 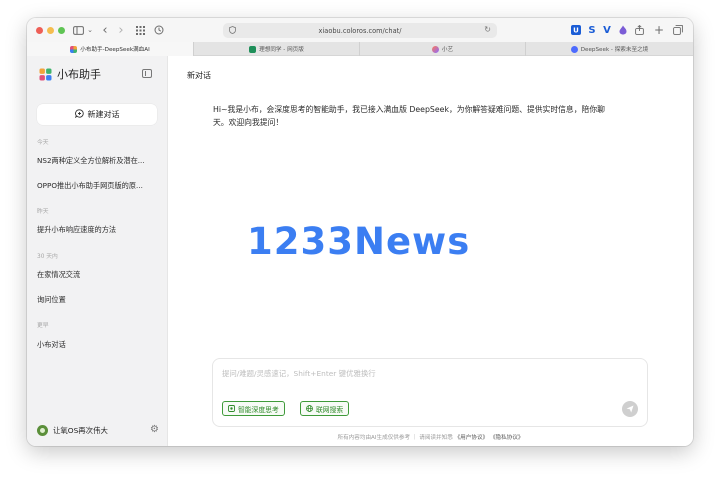 I want to click on user-profile: 让氧OS再次伟大 ⚙, so click(x=98, y=430).